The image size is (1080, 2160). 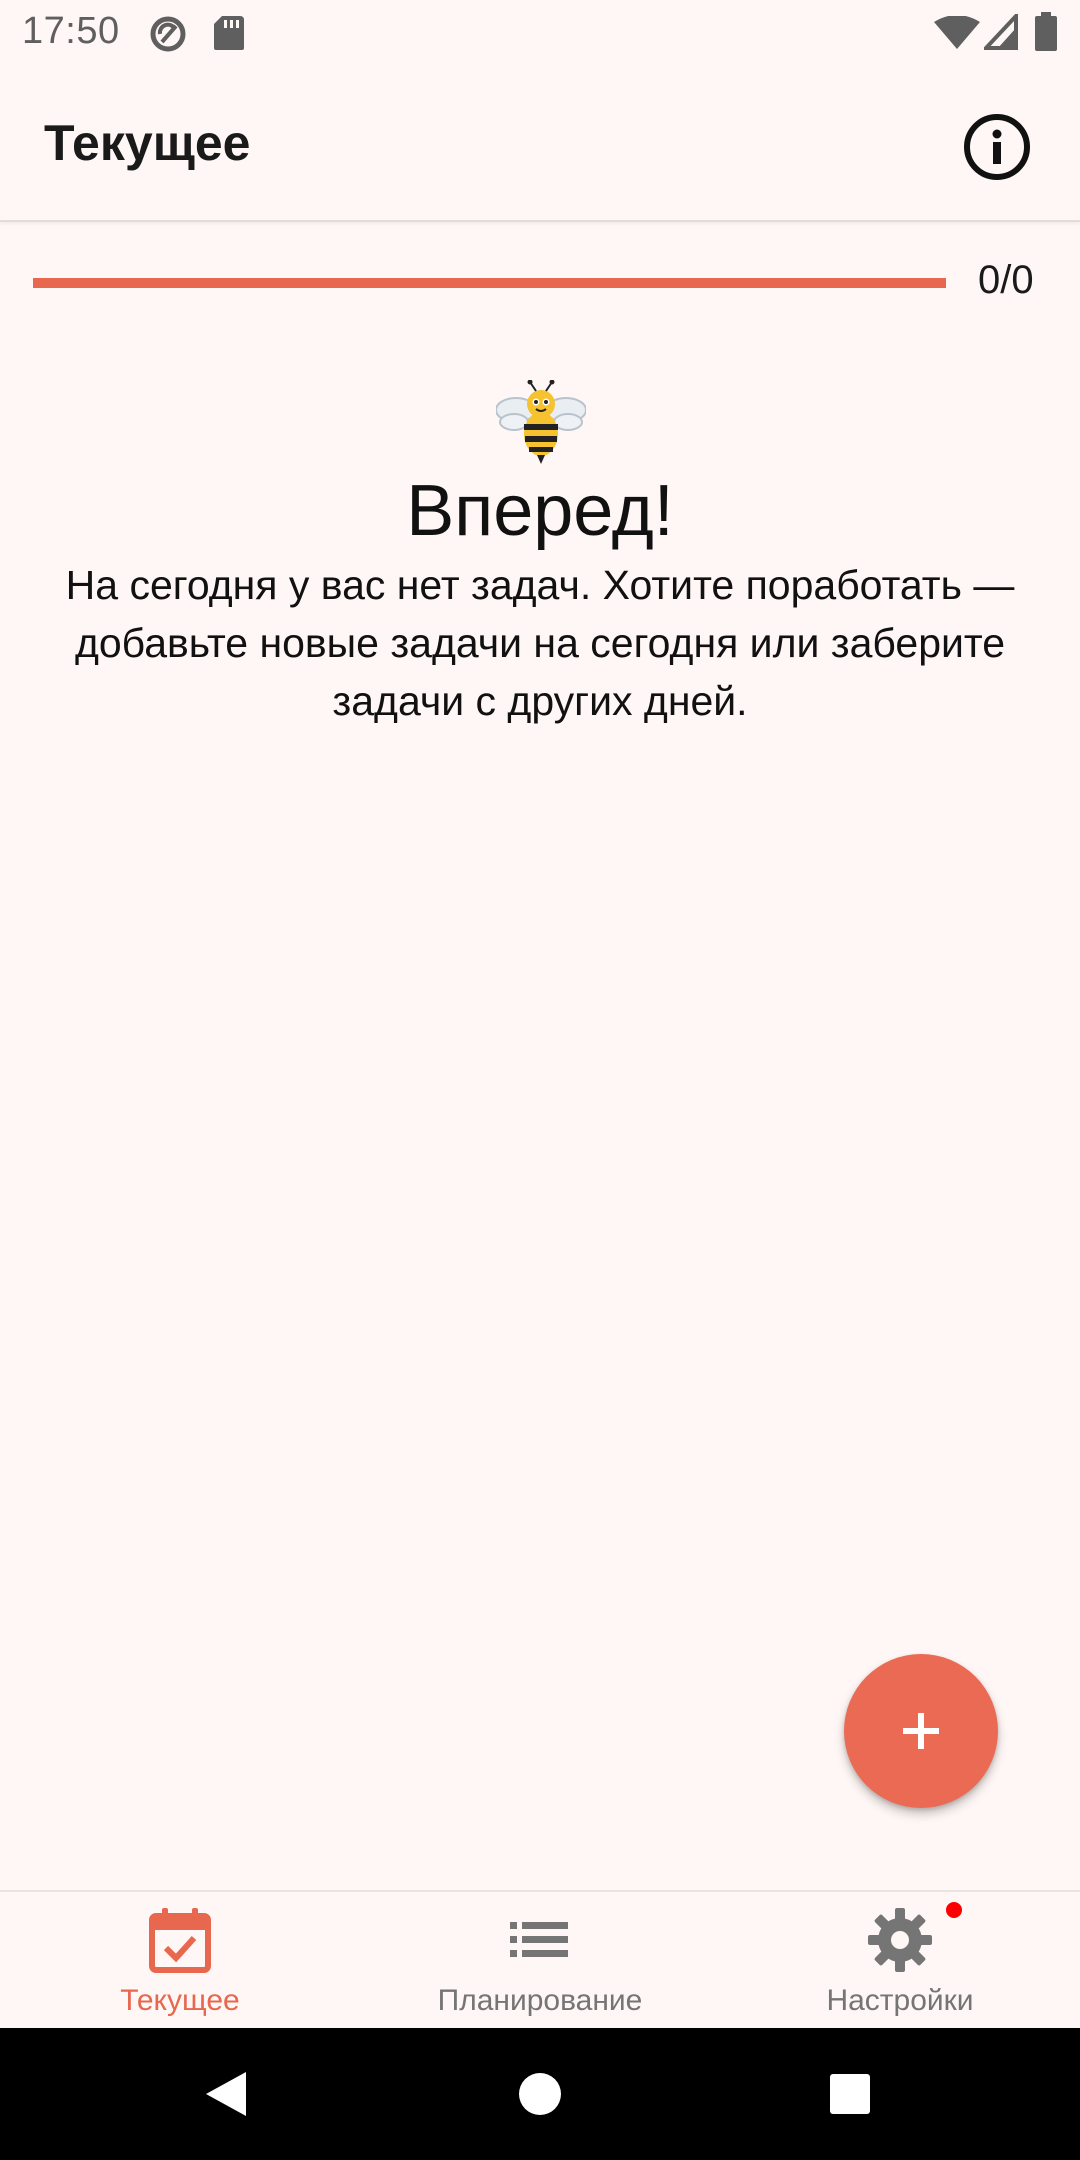 I want to click on nav-tab-planning-label: Планирование, so click(x=540, y=2000).